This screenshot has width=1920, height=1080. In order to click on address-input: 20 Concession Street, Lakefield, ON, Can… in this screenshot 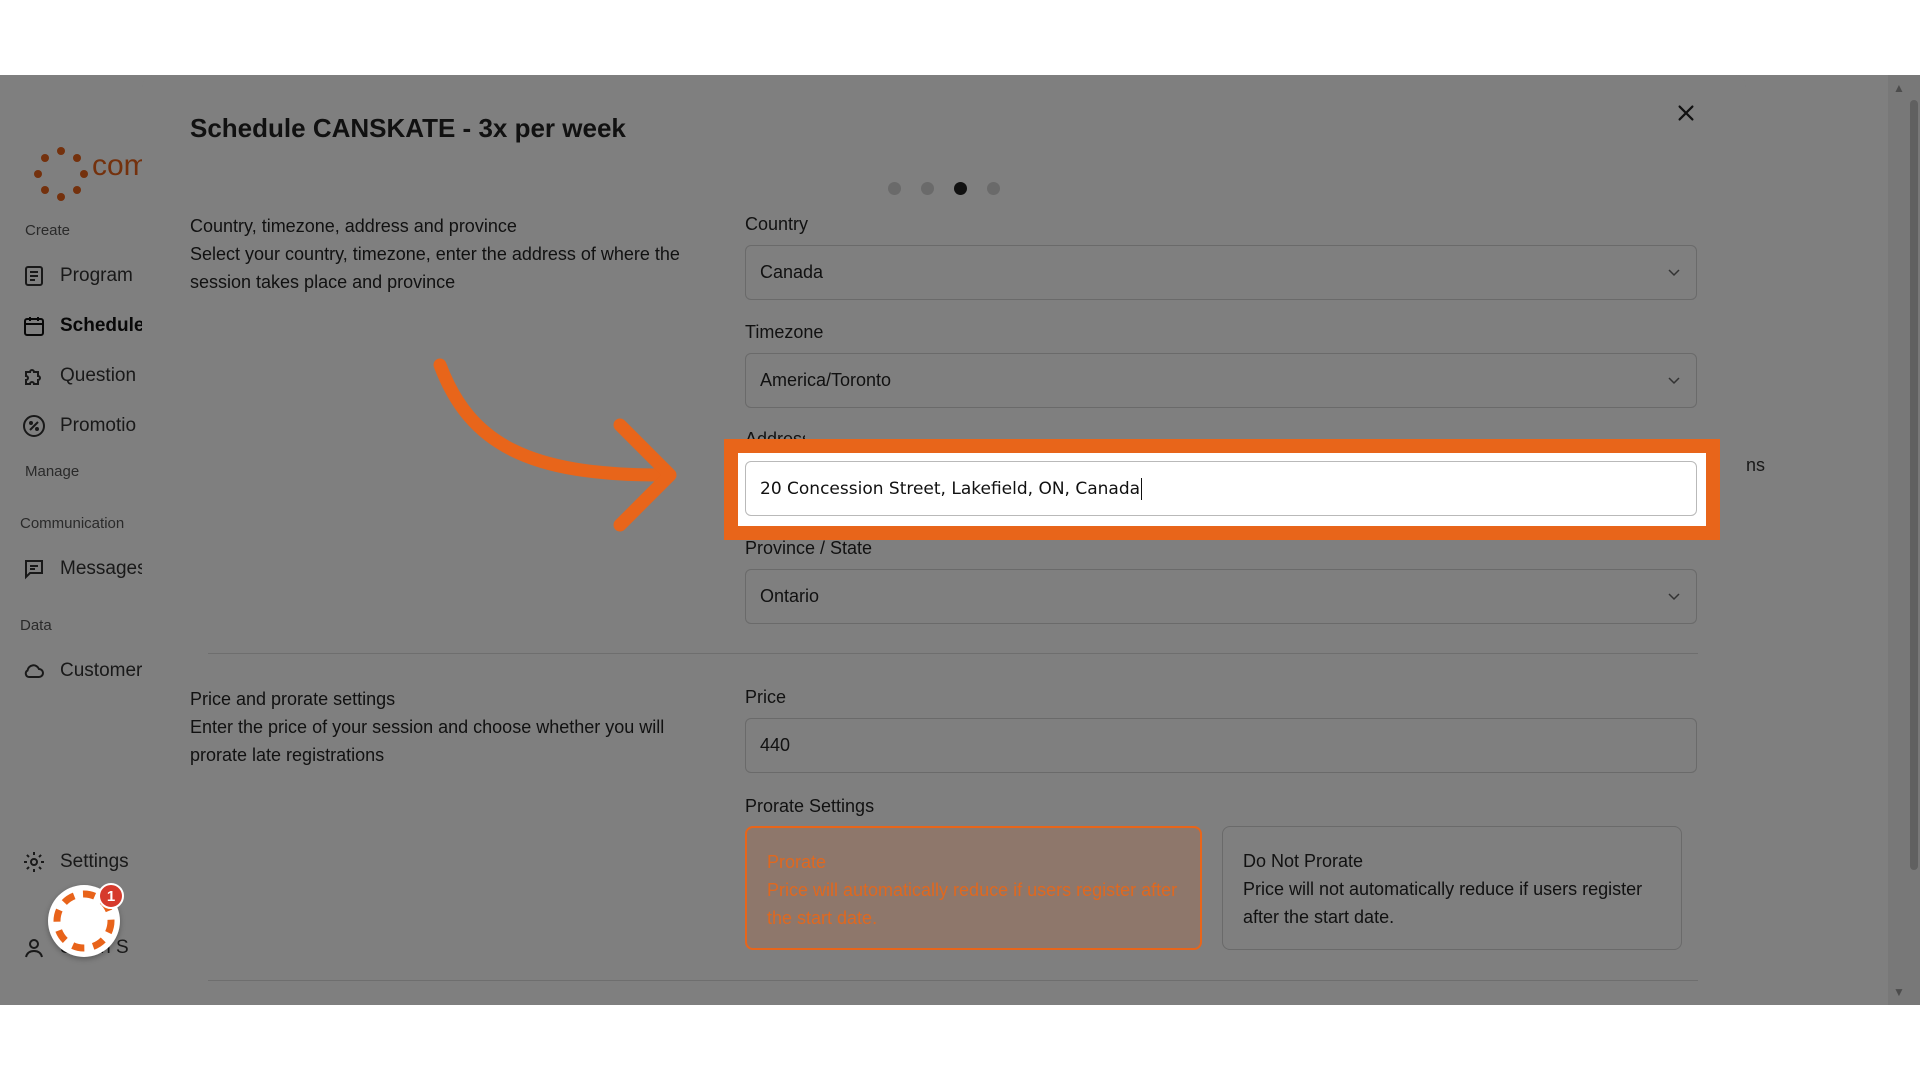, I will do `click(1221, 488)`.